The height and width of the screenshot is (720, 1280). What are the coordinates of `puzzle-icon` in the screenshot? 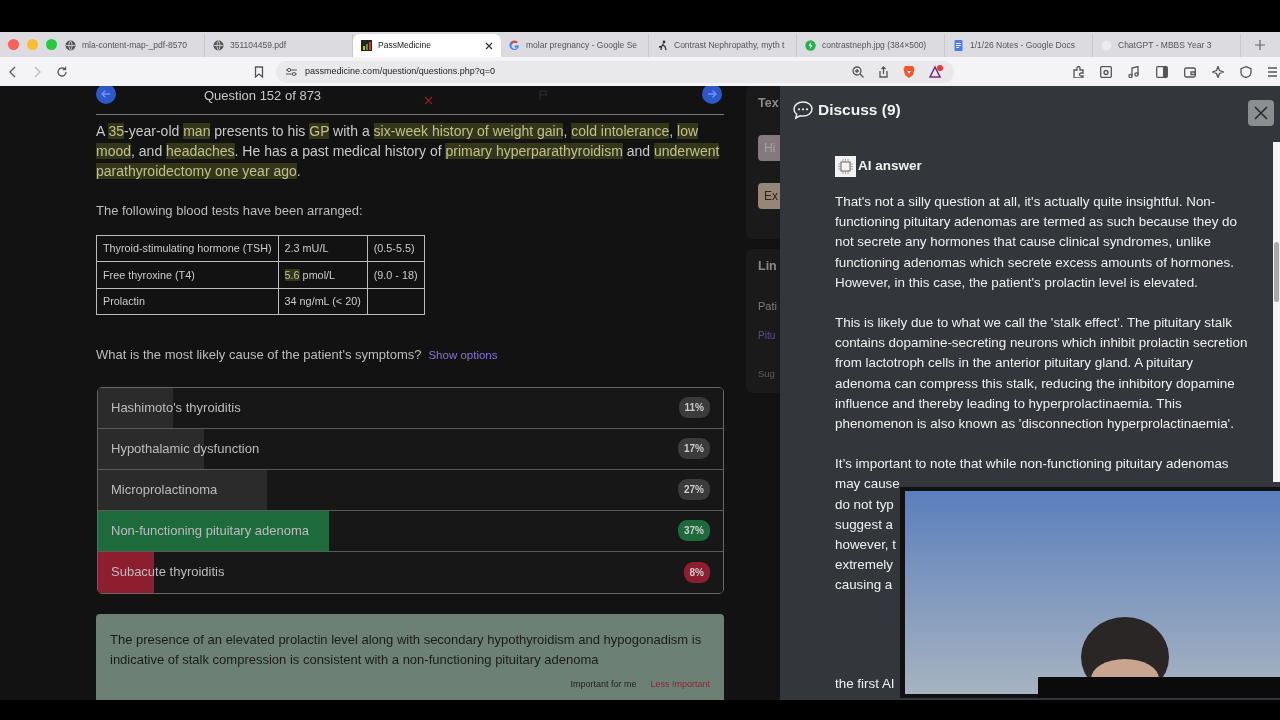 It's located at (1078, 71).